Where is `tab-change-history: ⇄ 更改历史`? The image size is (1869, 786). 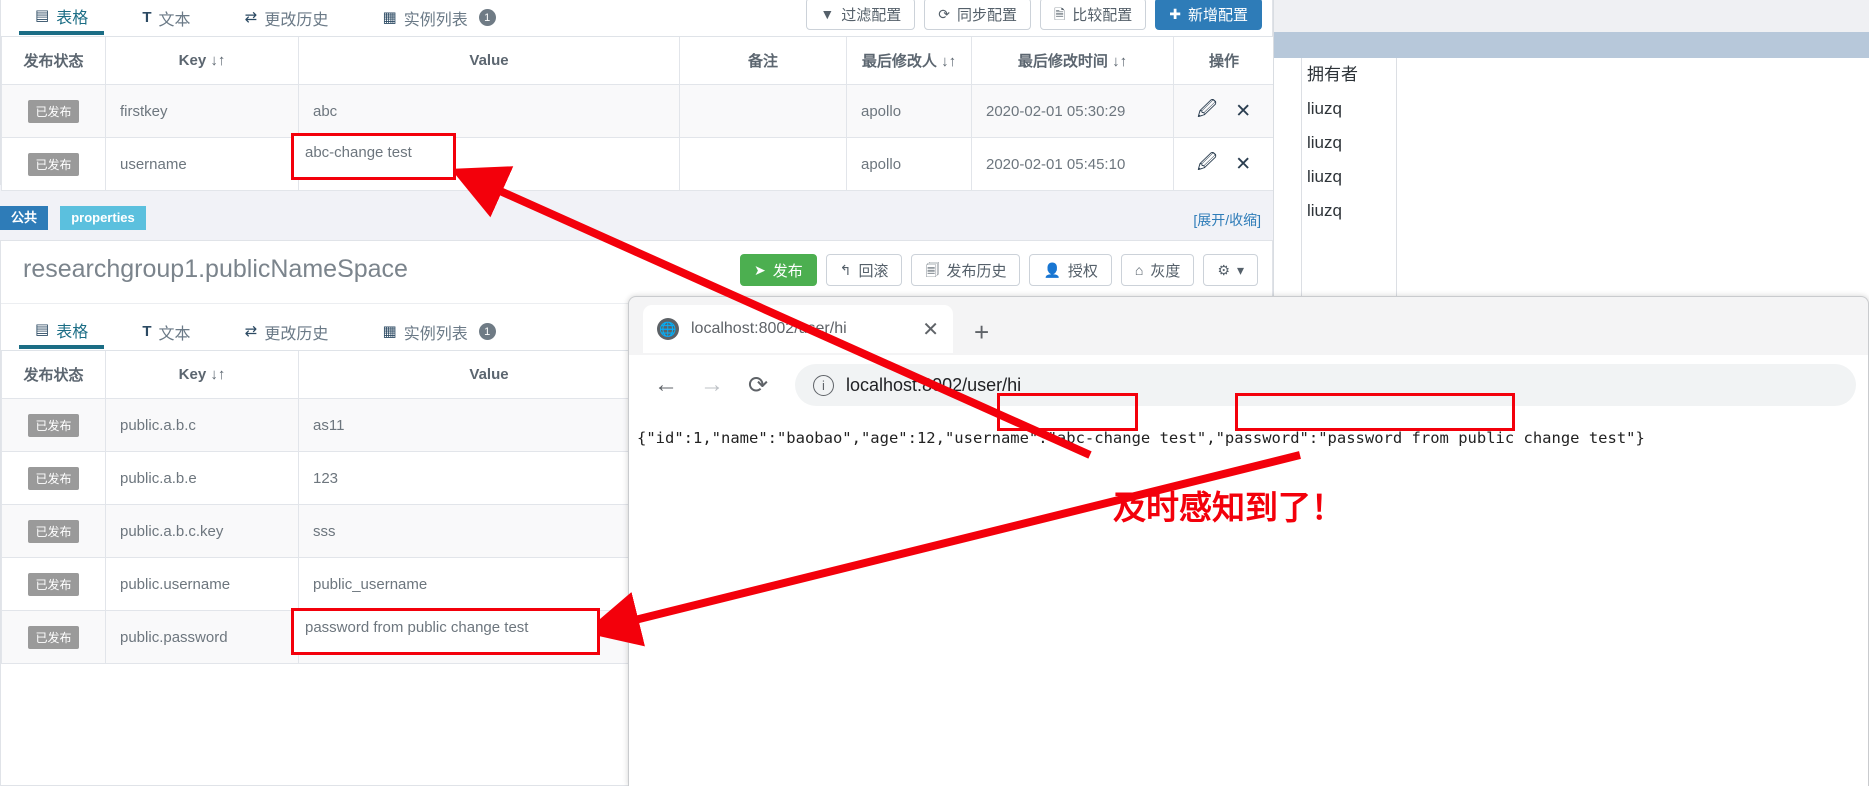 tab-change-history: ⇄ 更改历史 is located at coordinates (287, 17).